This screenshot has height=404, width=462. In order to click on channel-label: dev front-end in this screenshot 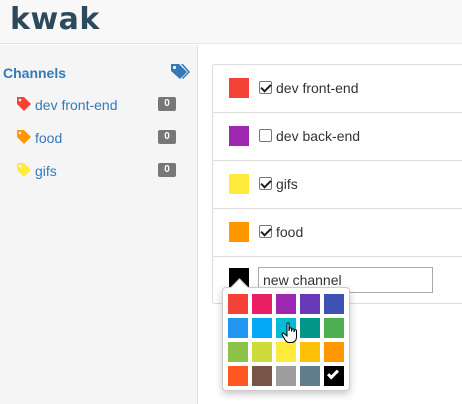, I will do `click(317, 88)`.